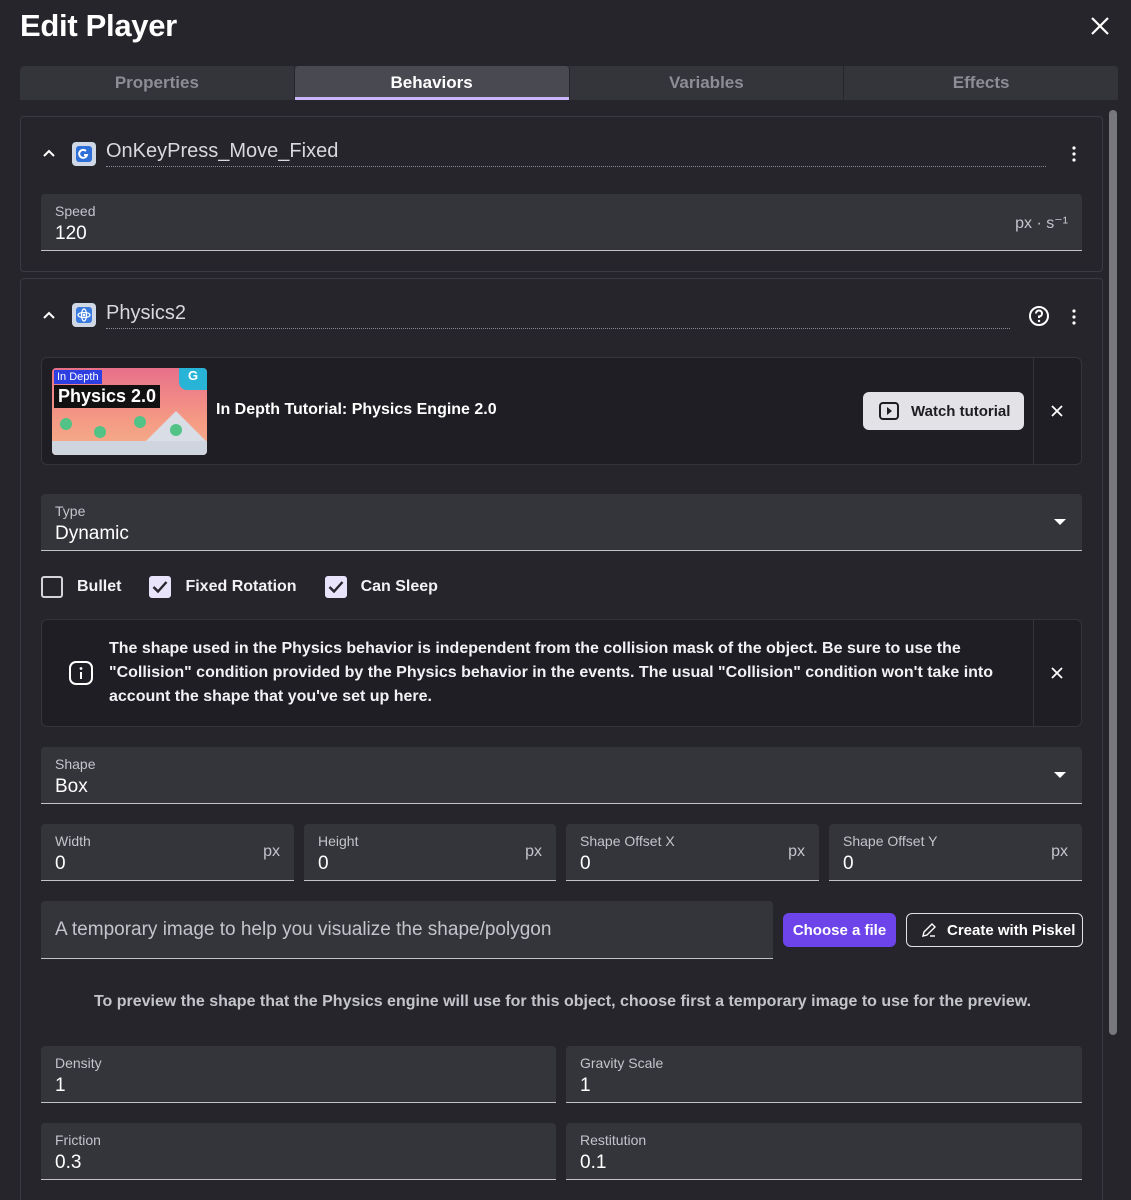  What do you see at coordinates (432, 83) in the screenshot?
I see `tab-behaviors: Behaviors` at bounding box center [432, 83].